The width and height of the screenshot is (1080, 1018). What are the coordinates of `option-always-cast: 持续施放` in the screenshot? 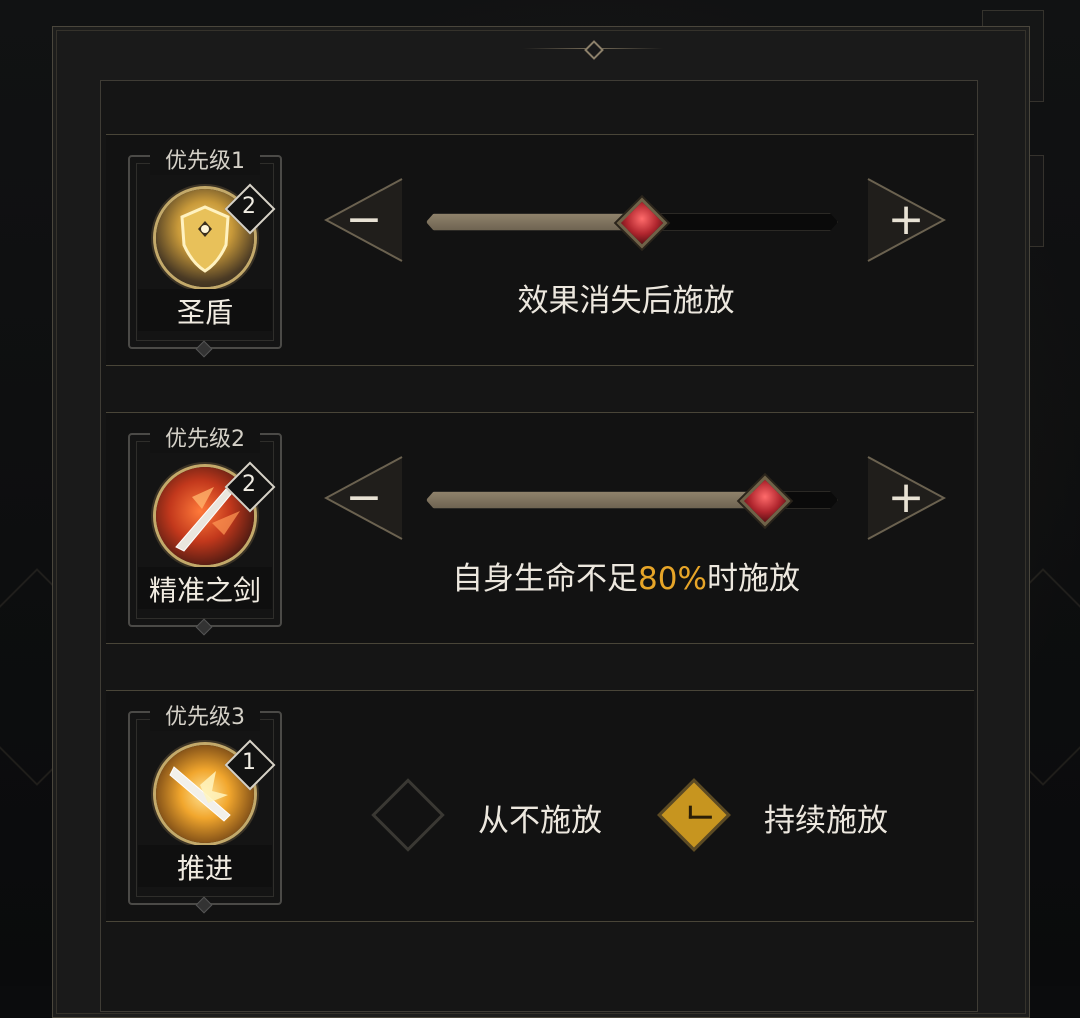 It's located at (792, 815).